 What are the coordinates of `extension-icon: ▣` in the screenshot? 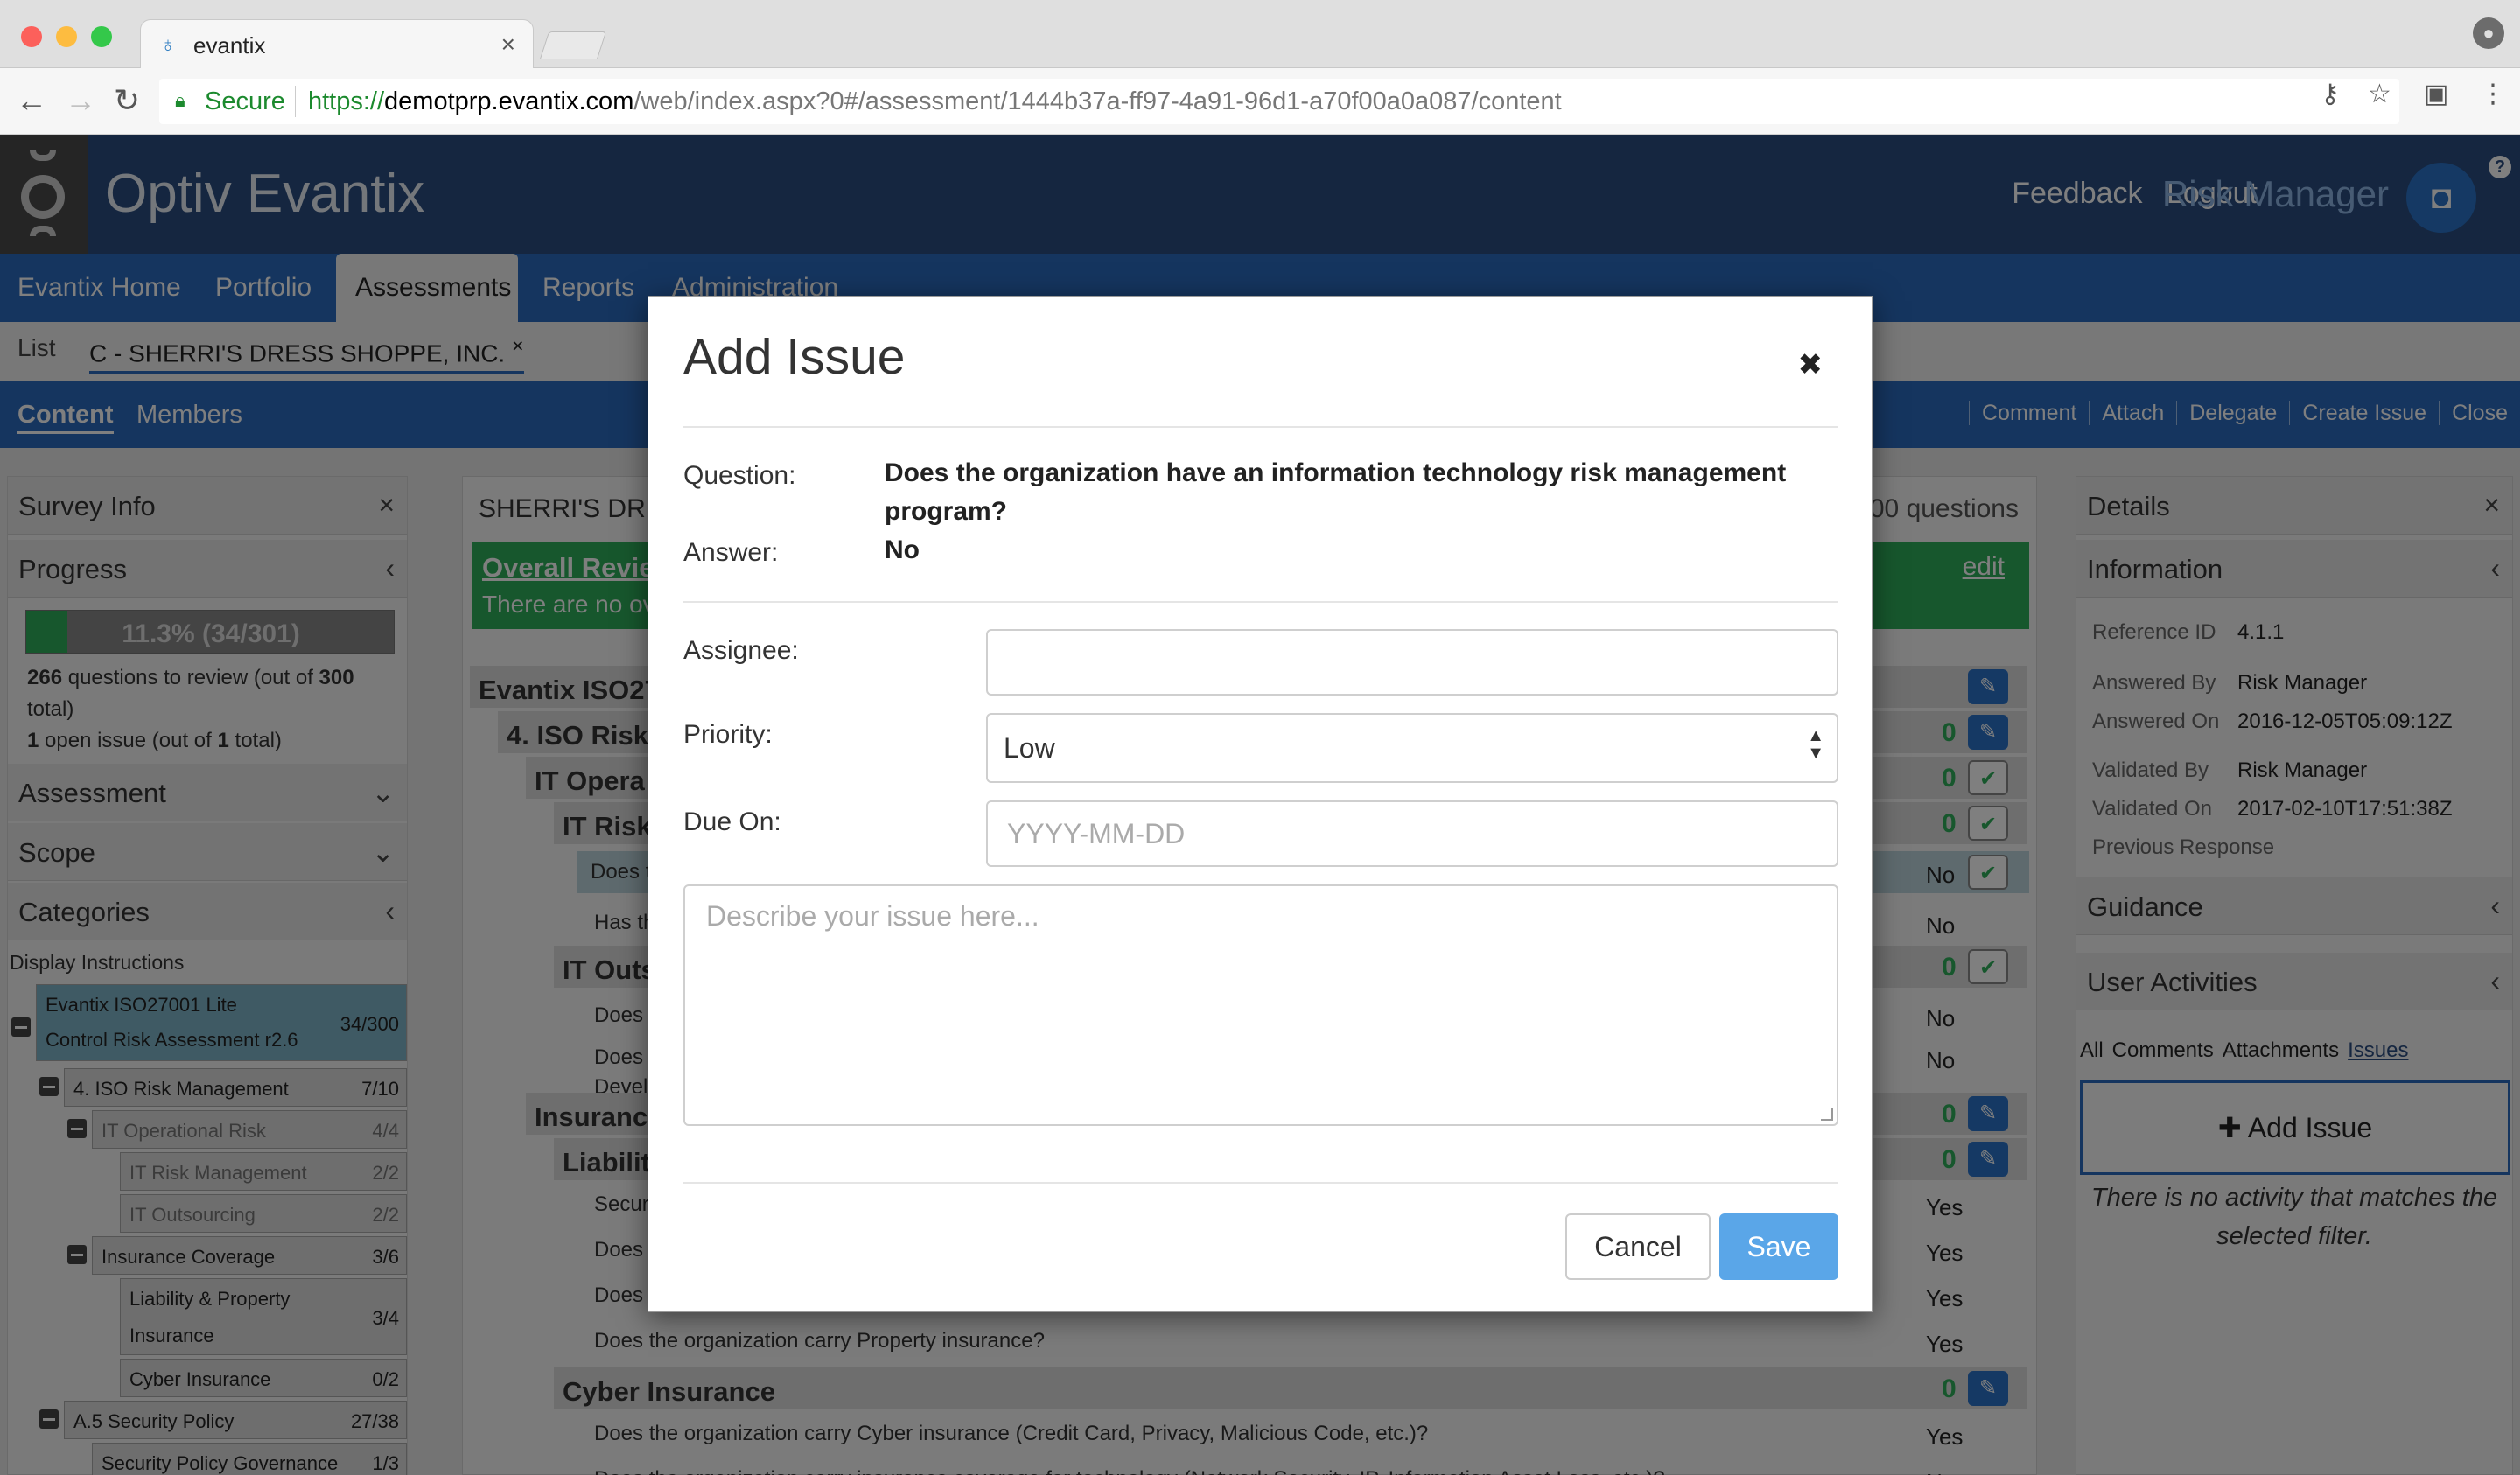 It's located at (2436, 94).